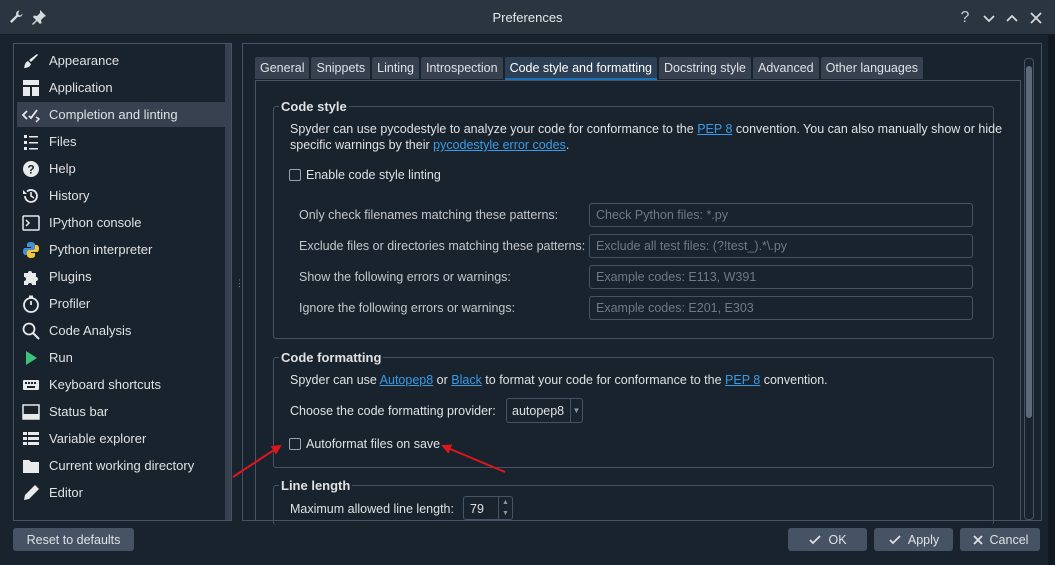 Image resolution: width=1055 pixels, height=565 pixels. Describe the element at coordinates (31, 385) in the screenshot. I see `keyboard-icon` at that location.